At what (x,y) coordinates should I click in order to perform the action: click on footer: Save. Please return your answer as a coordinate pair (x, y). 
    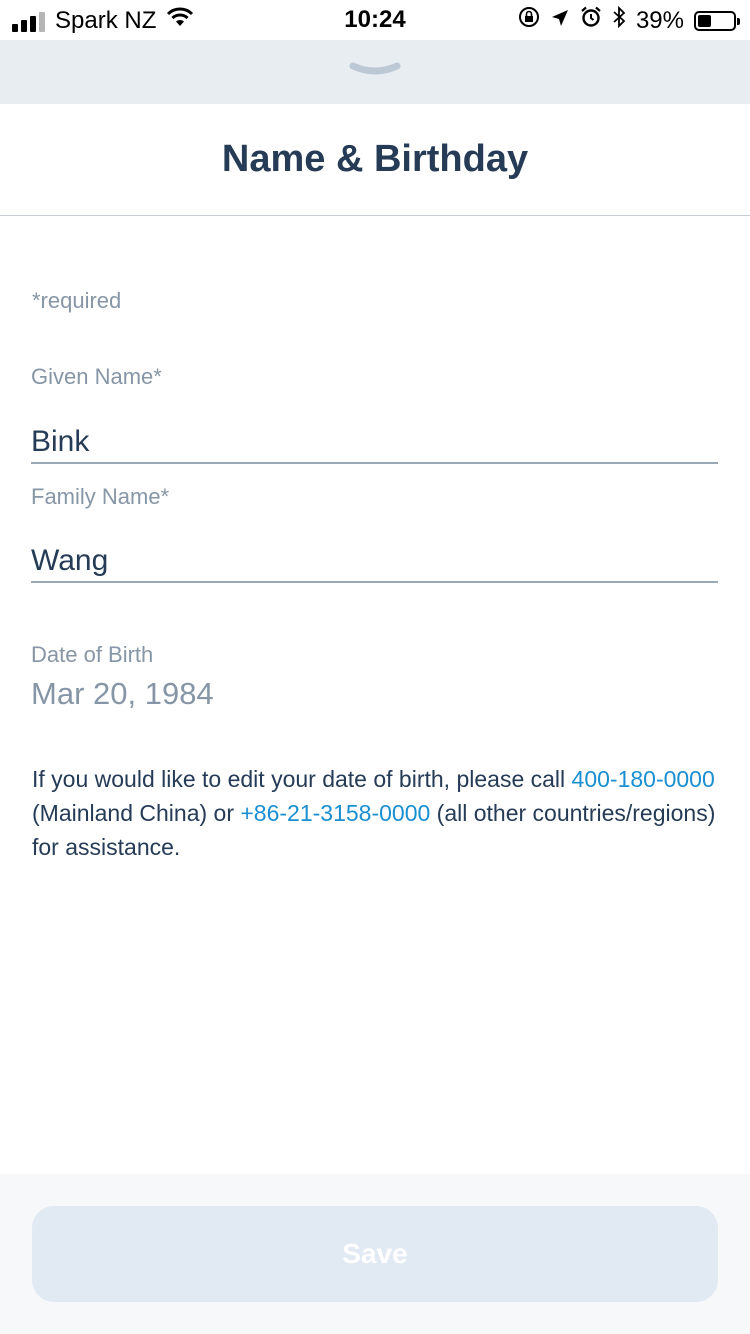
    Looking at the image, I should click on (375, 1254).